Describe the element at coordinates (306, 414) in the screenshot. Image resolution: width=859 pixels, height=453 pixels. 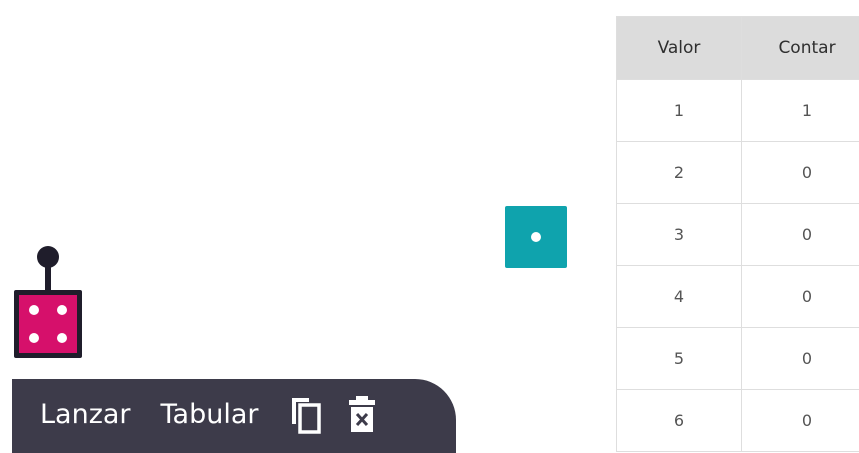
I see `copy-icon` at that location.